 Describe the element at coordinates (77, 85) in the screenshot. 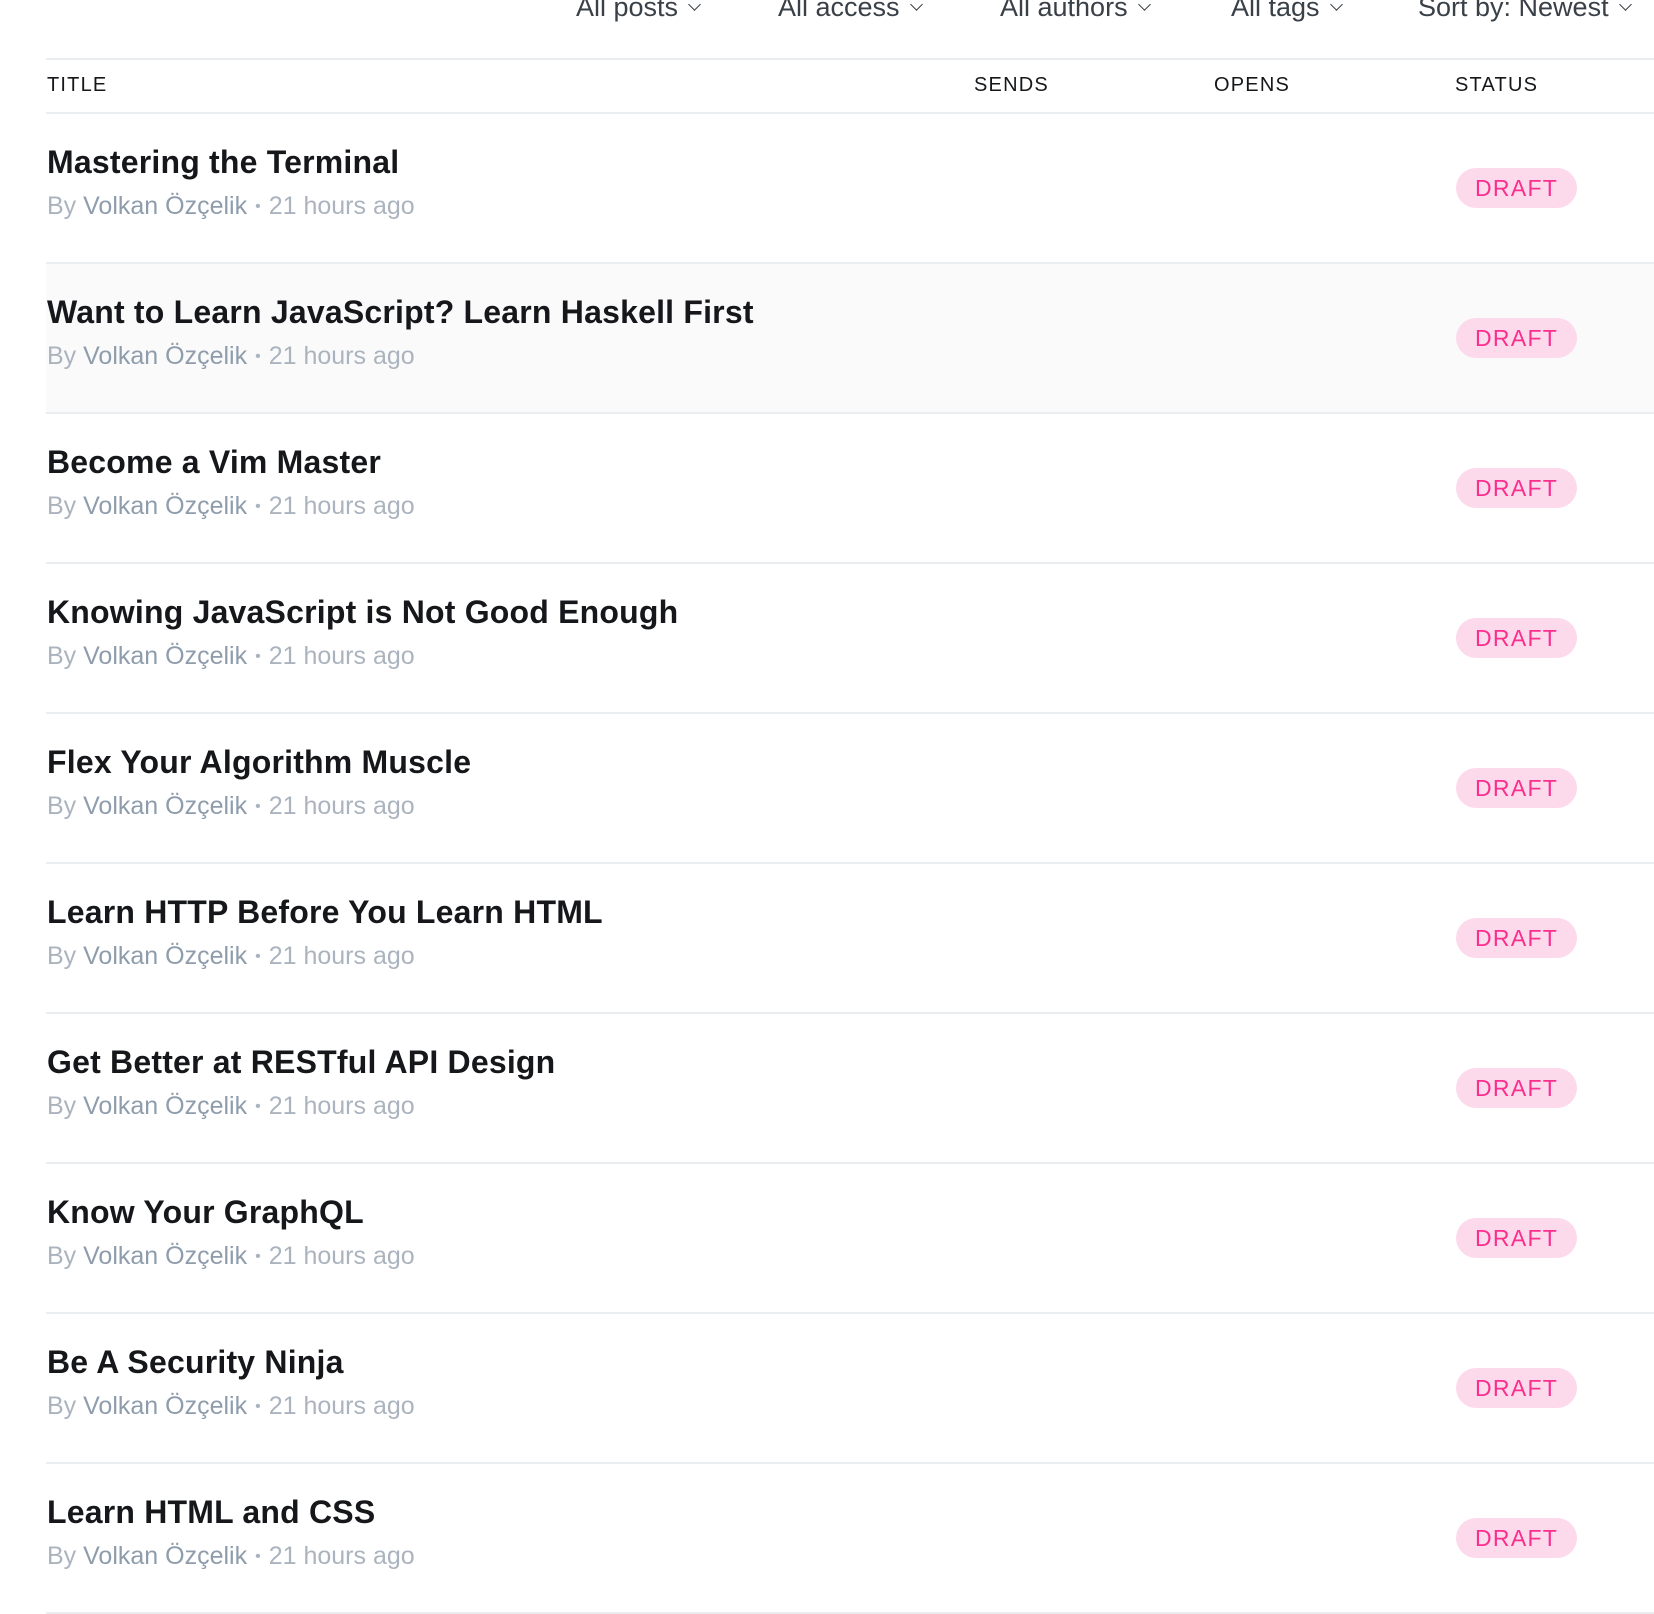

I see `column-header-title: TITLE` at that location.